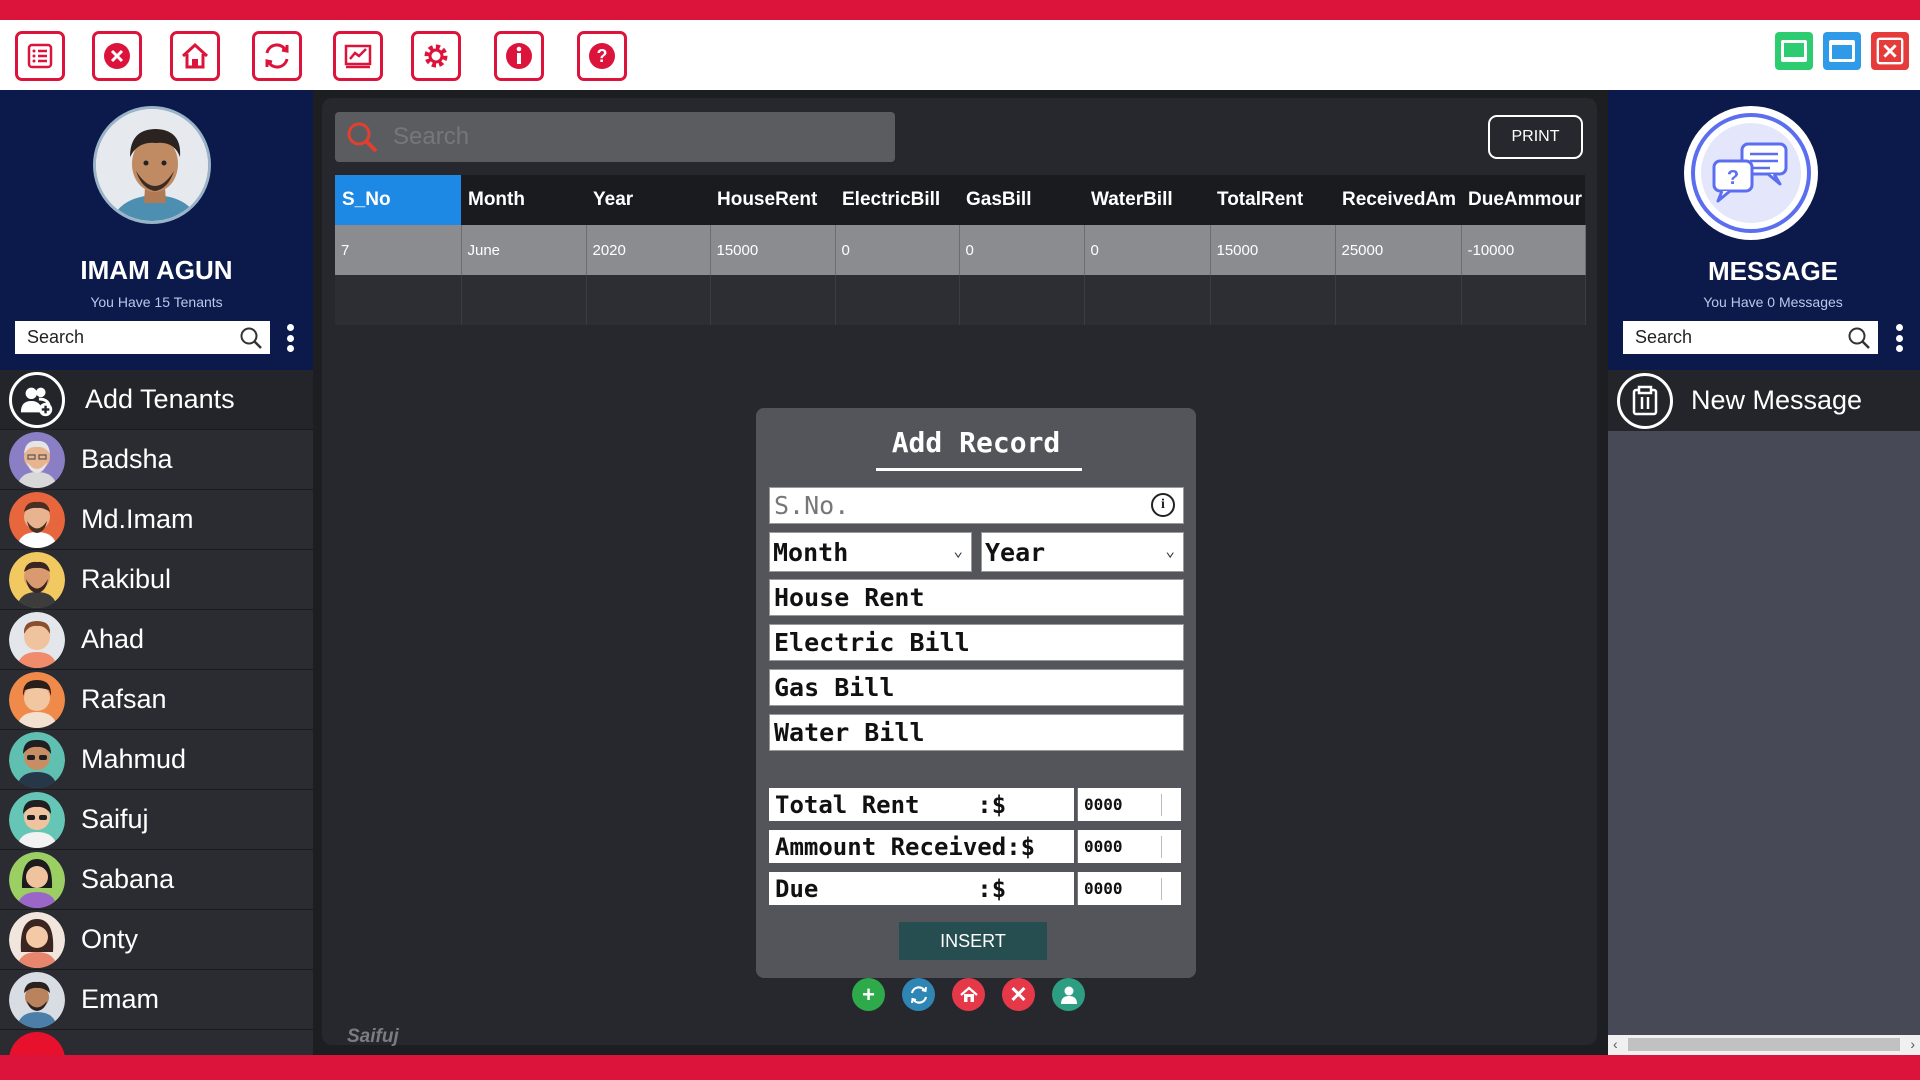  Describe the element at coordinates (1129, 804) in the screenshot. I see `total-rent-field: 0000` at that location.